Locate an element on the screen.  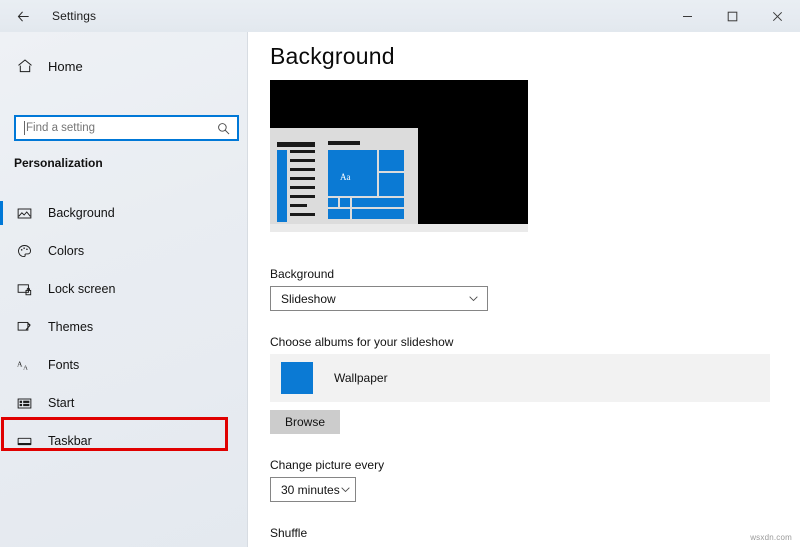
palette-icon is located at coordinates (24, 251).